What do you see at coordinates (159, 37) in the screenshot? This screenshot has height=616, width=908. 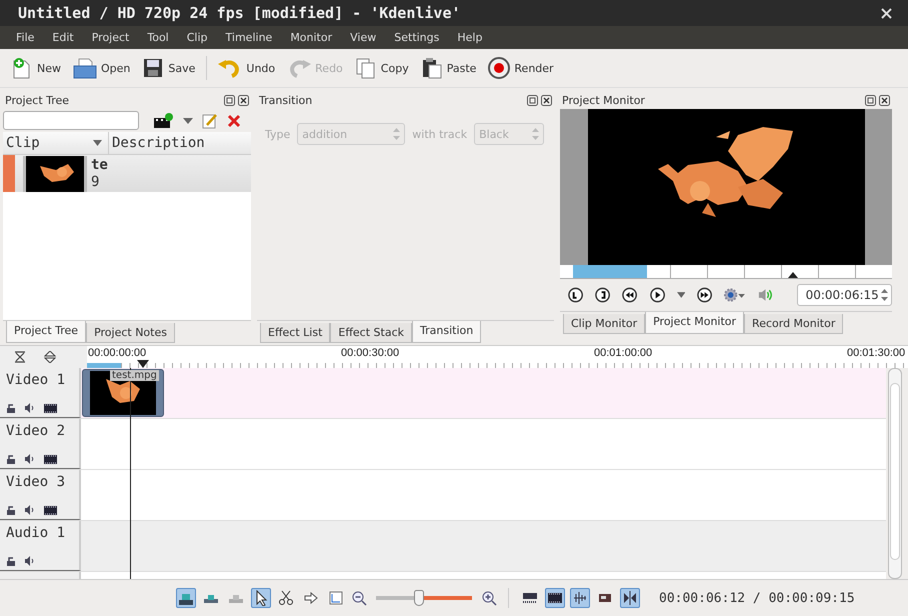 I see `menu-item: Tool` at bounding box center [159, 37].